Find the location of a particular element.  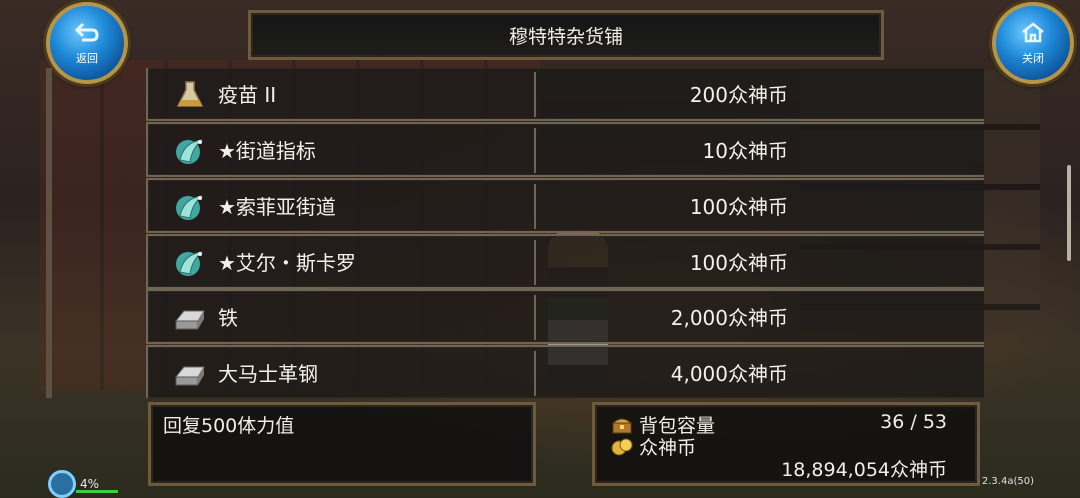

bag-capacity-count: 36 / 53 is located at coordinates (913, 422).